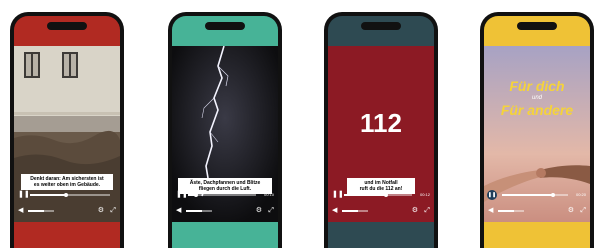  Describe the element at coordinates (225, 203) in the screenshot. I see `video-controls: ❚❚ 00:10 ◀ ⚙ ⤢` at that location.